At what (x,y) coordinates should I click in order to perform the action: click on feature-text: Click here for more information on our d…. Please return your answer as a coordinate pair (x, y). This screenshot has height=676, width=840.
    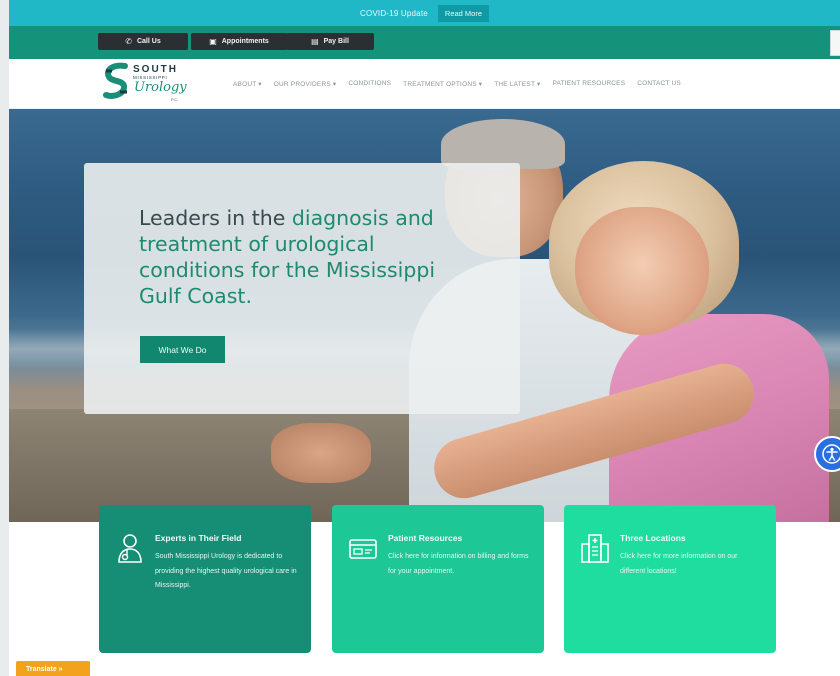
    Looking at the image, I should click on (679, 564).